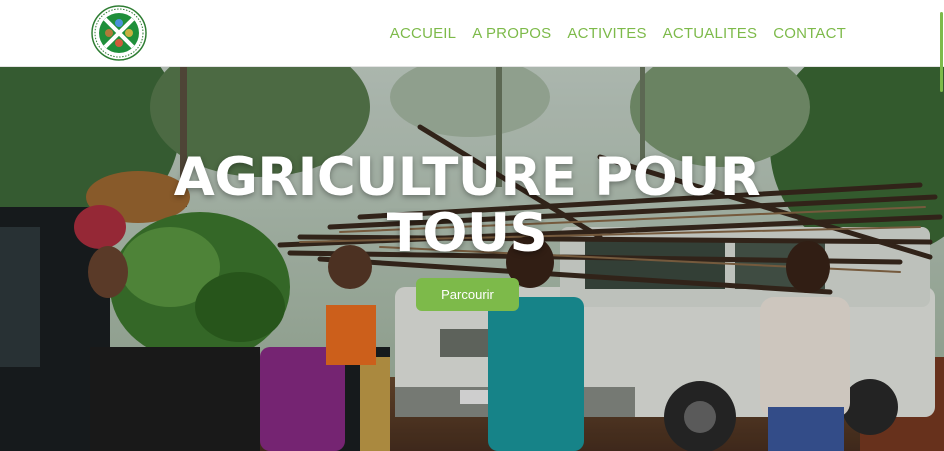 This screenshot has height=451, width=944. I want to click on hero-title-line-1: AGRICULTURE POUR, so click(467, 177).